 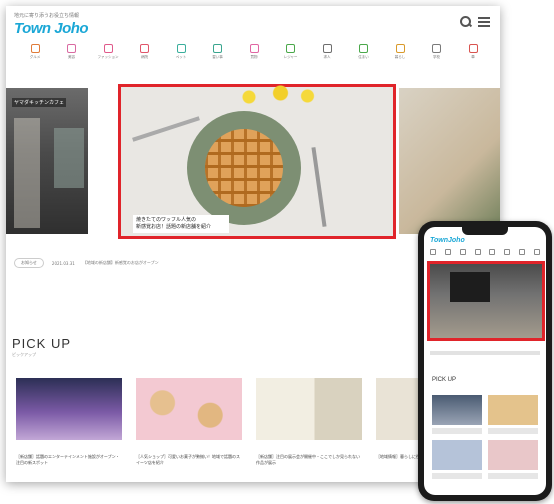 I want to click on mobile-hero-banner, so click(x=486, y=301).